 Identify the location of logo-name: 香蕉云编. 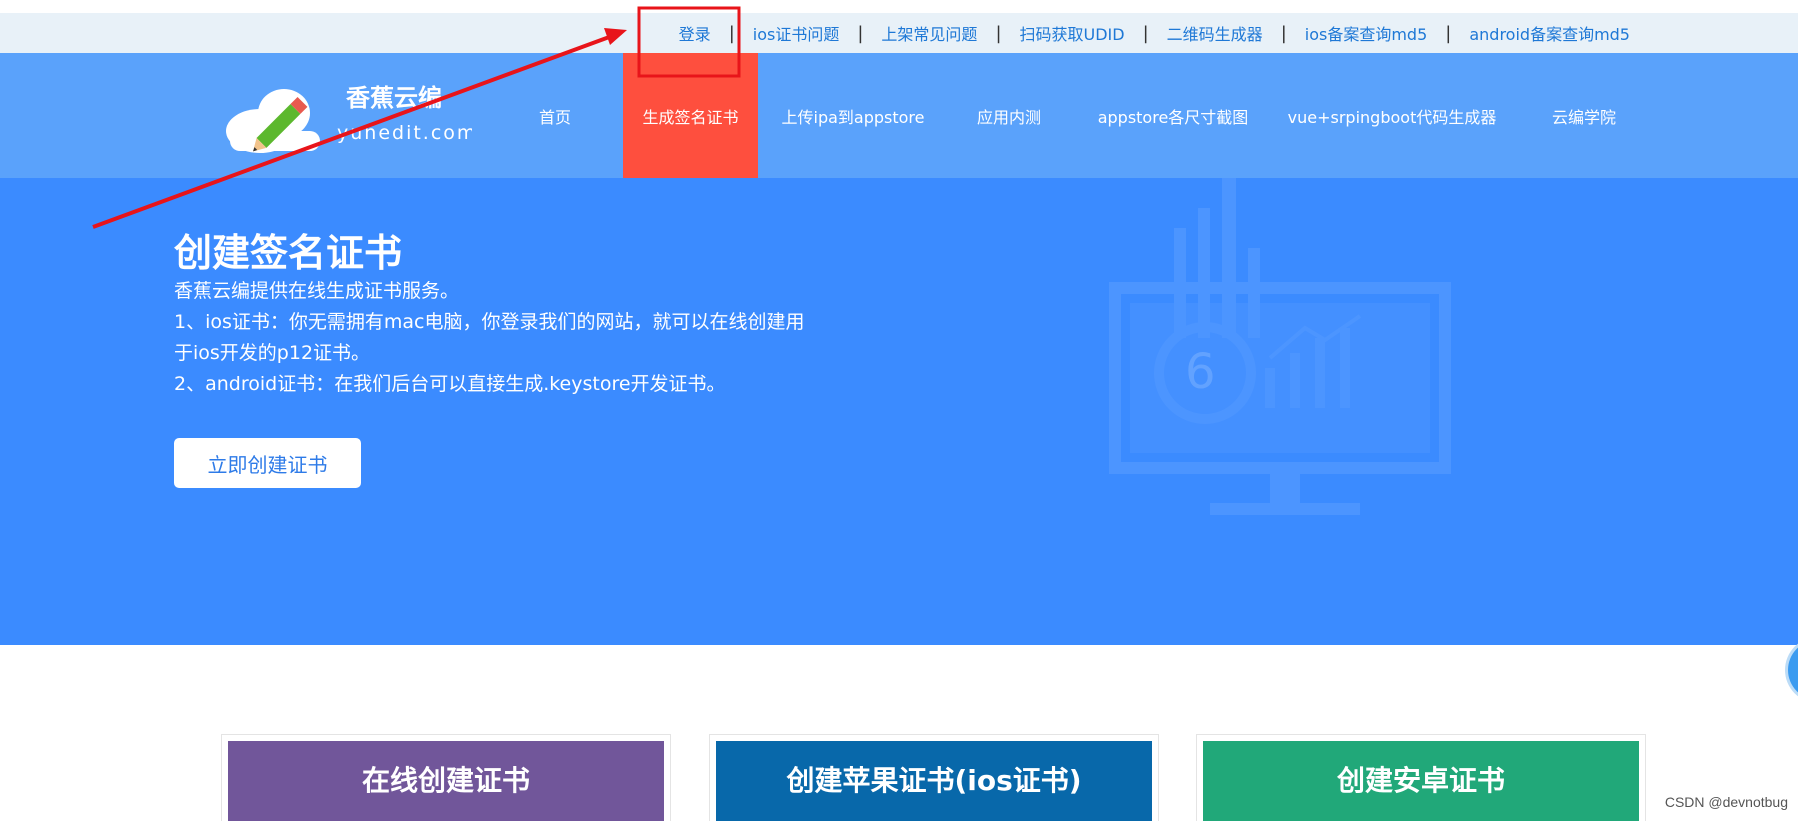
(394, 98).